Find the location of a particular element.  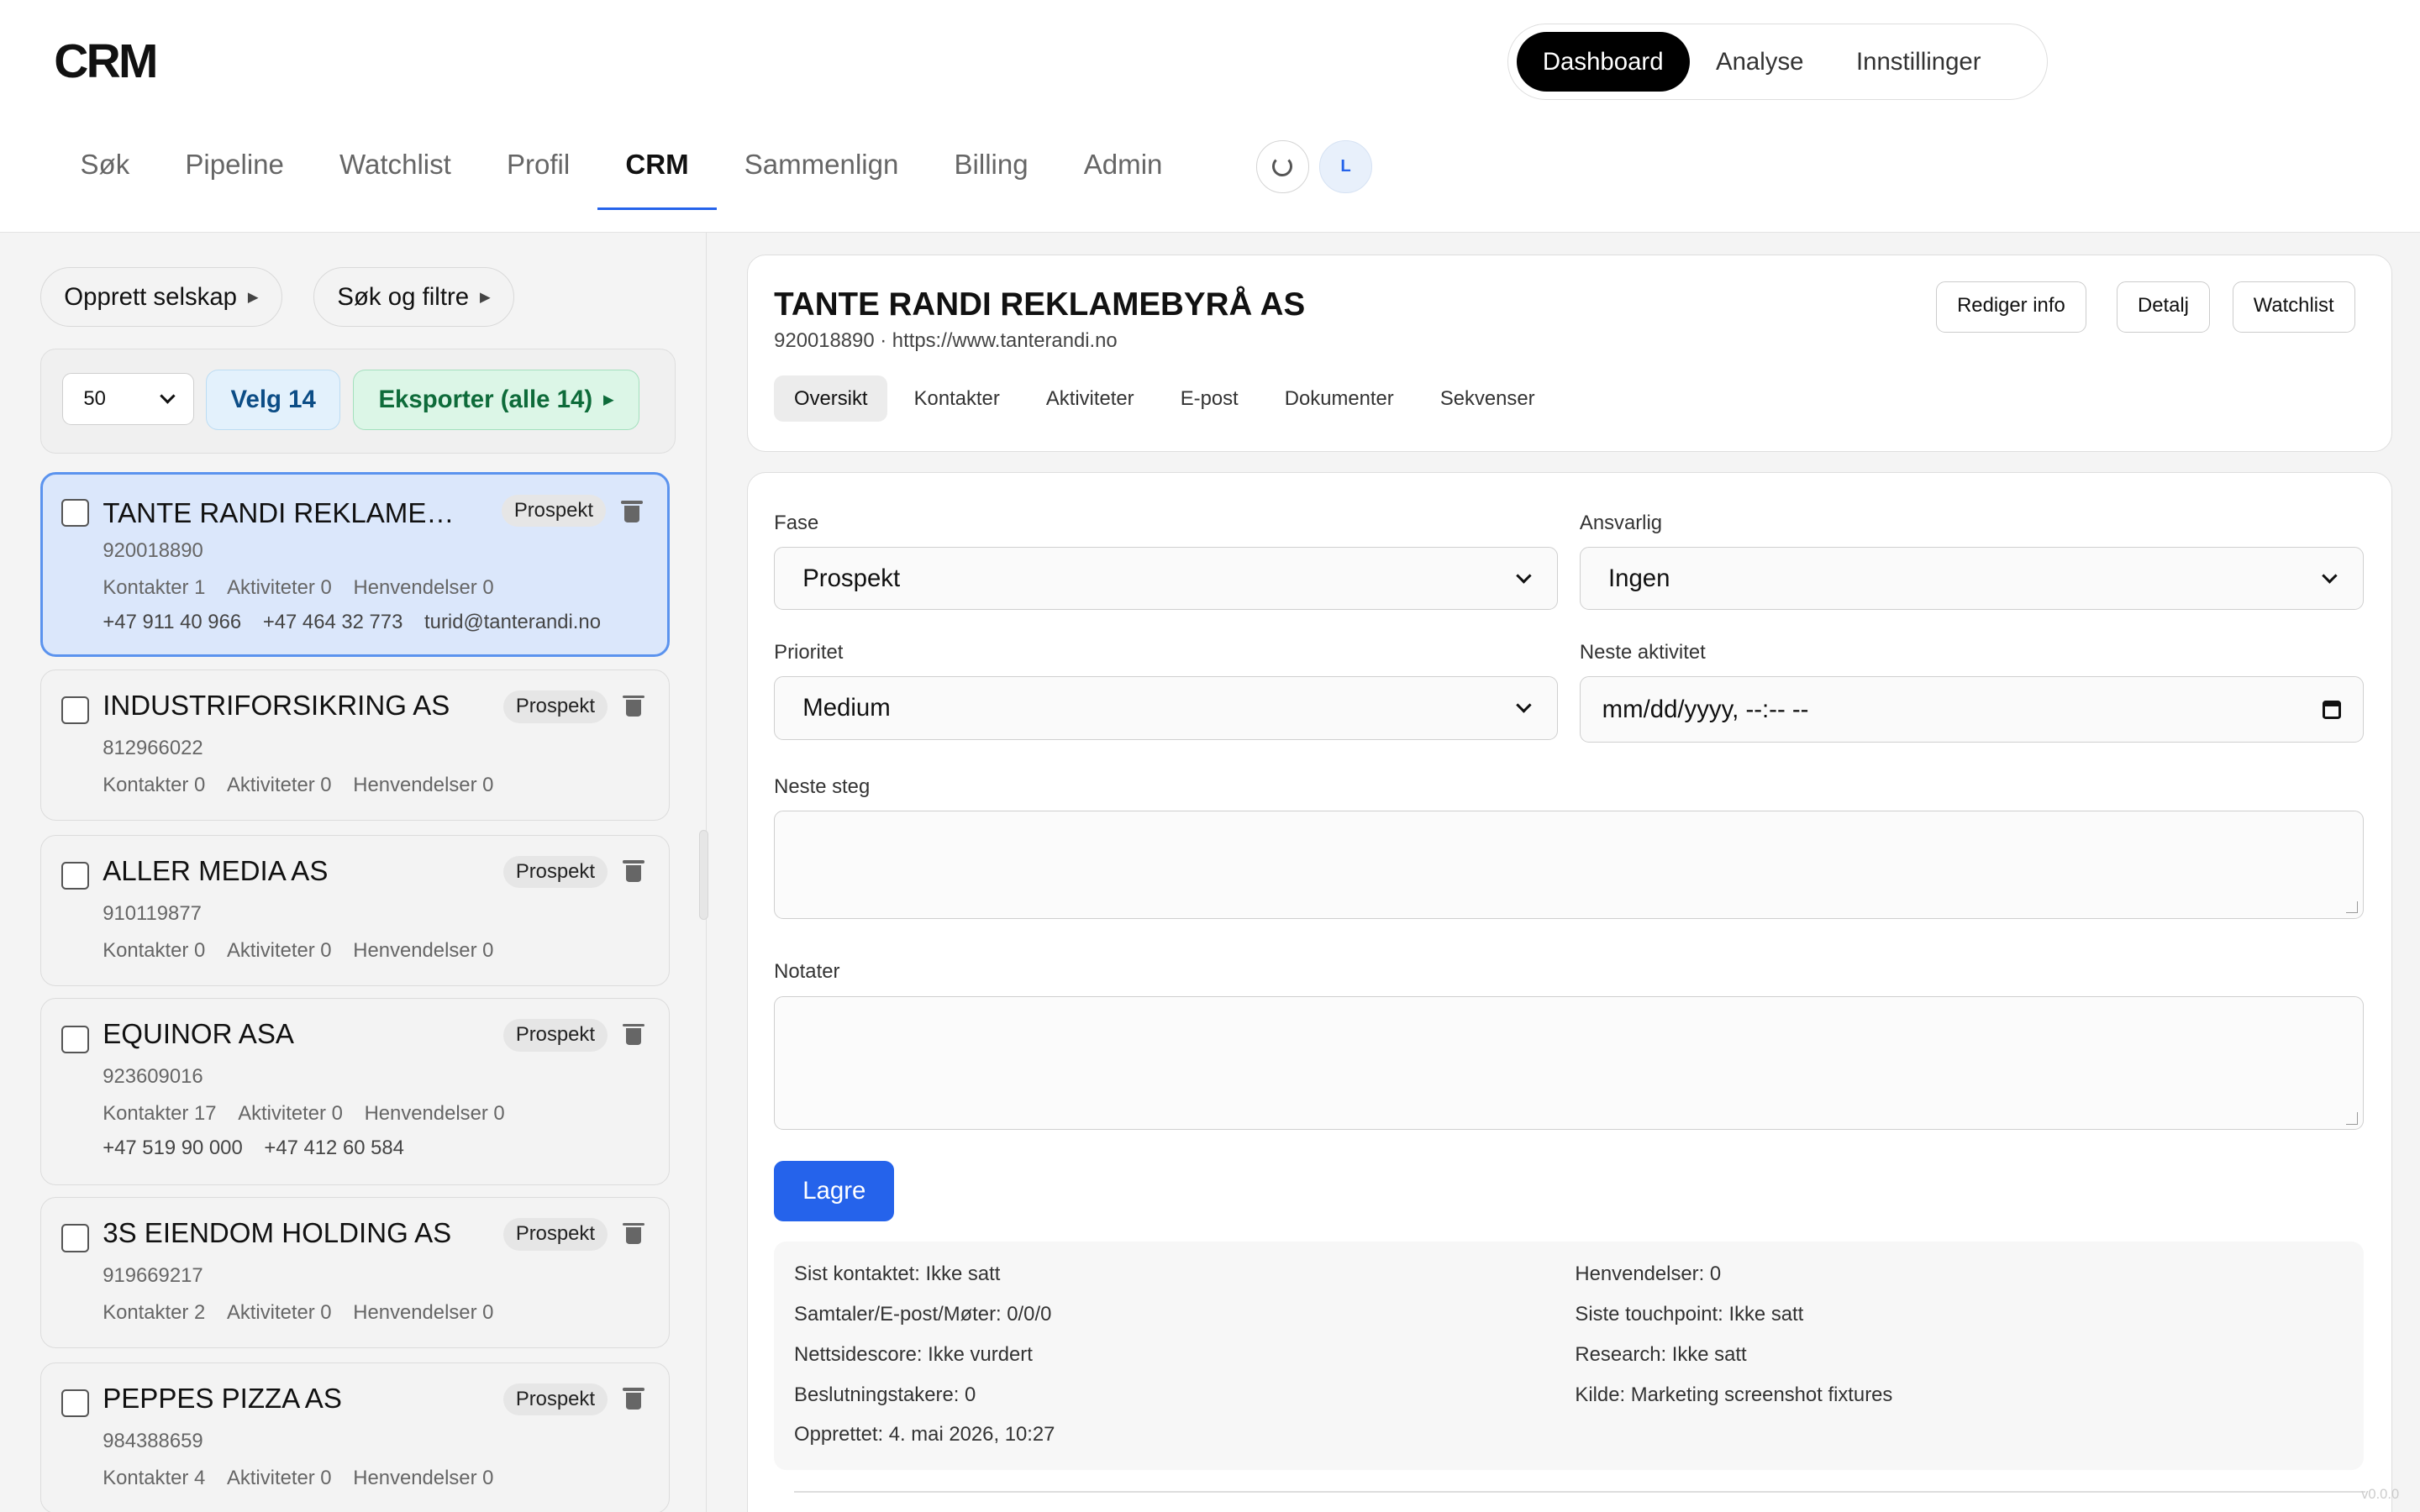

version-label: v0.0.0 is located at coordinates (2381, 1493).